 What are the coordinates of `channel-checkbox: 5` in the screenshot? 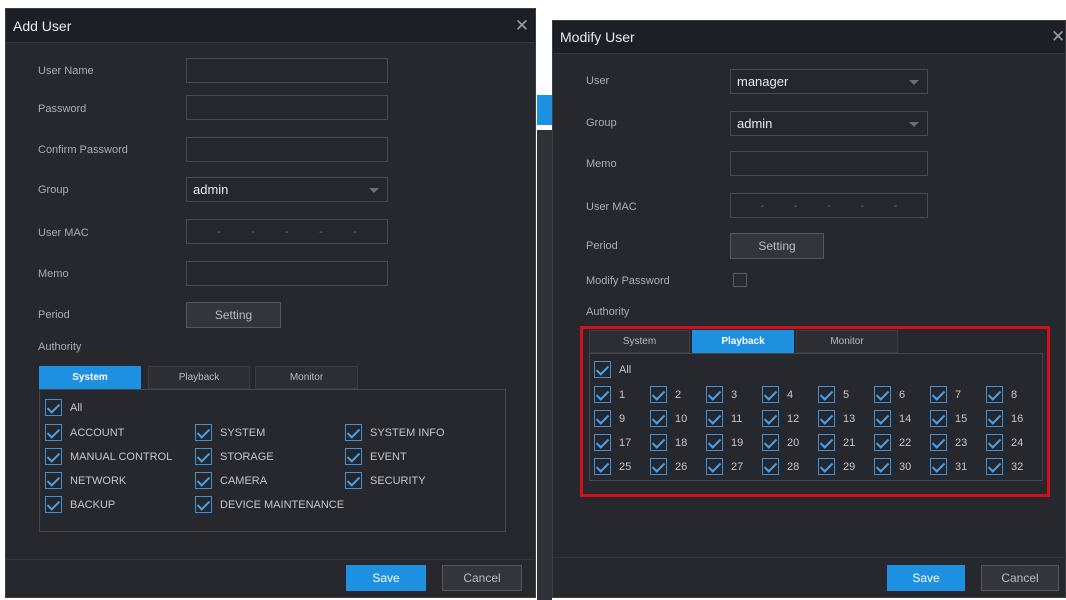 It's located at (833, 394).